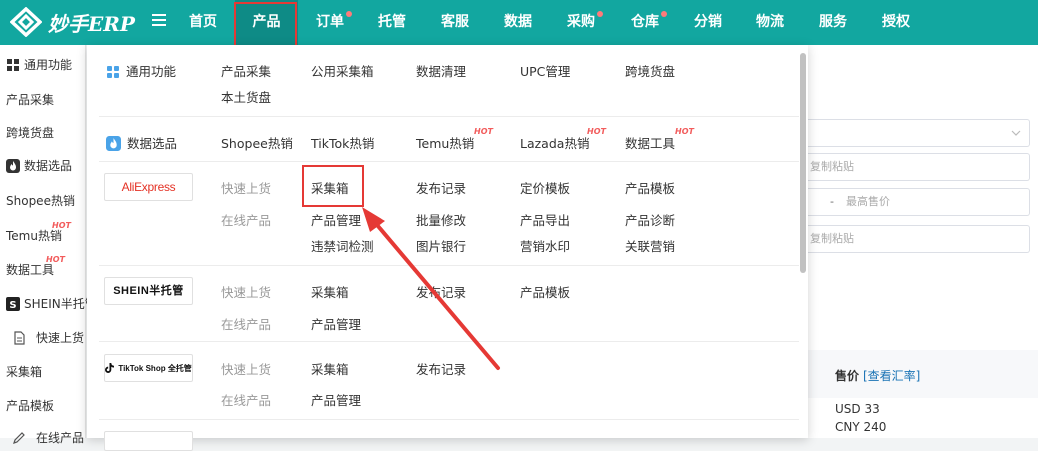 The height and width of the screenshot is (451, 1038). What do you see at coordinates (431, 288) in the screenshot?
I see `annotation-arrow` at bounding box center [431, 288].